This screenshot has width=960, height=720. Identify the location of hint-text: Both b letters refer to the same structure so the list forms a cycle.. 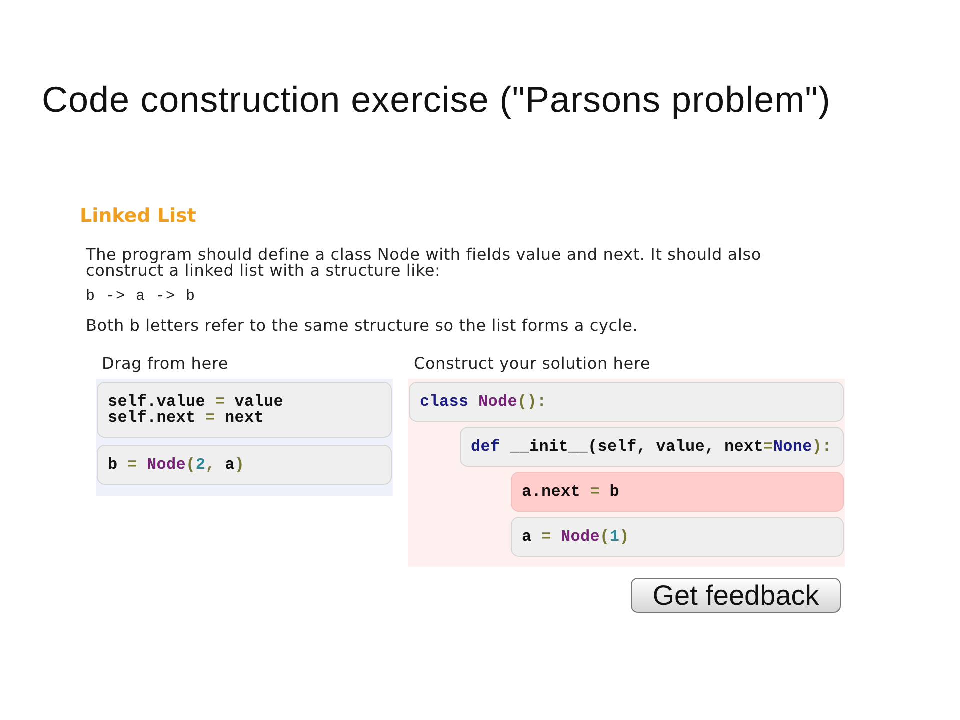
(362, 326).